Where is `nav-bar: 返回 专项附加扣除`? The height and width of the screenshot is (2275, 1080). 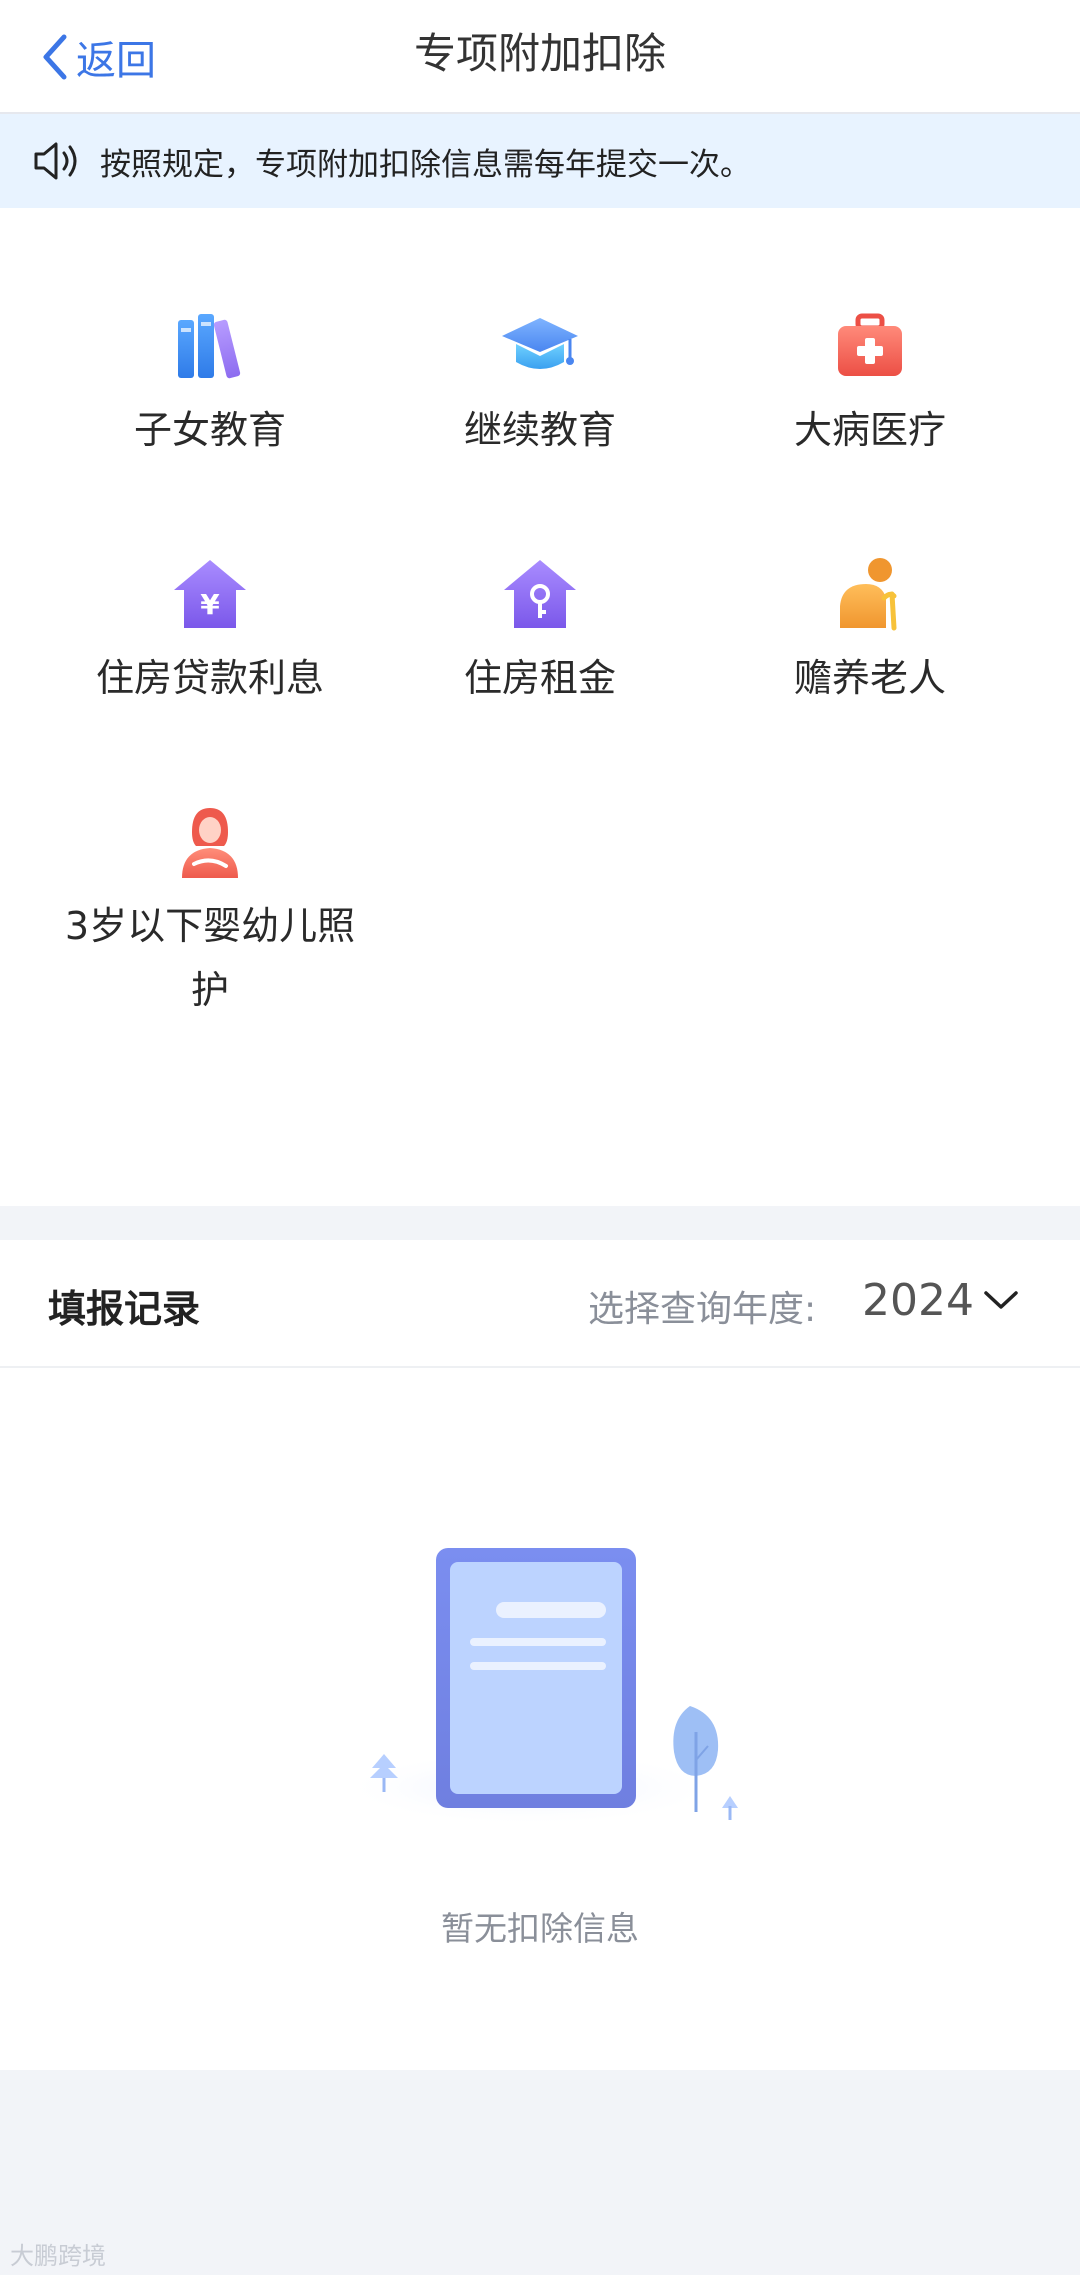
nav-bar: 返回 专项附加扣除 is located at coordinates (540, 57).